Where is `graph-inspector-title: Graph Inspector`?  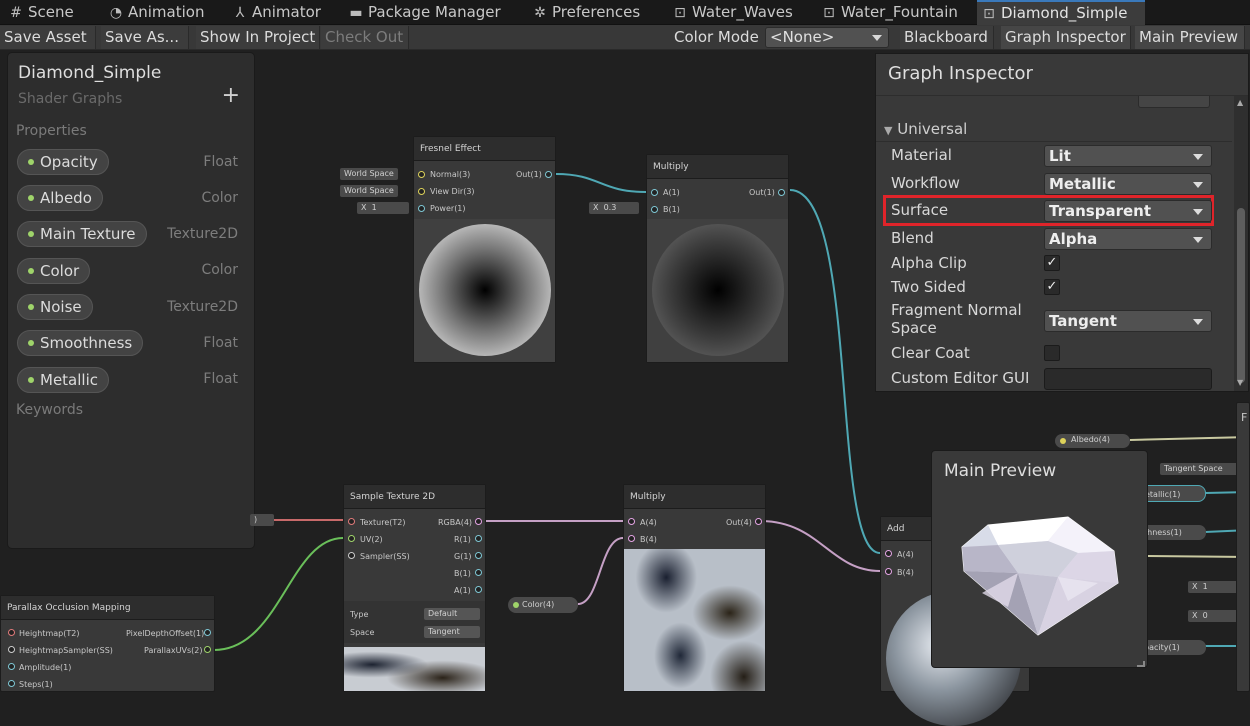 graph-inspector-title: Graph Inspector is located at coordinates (1062, 75).